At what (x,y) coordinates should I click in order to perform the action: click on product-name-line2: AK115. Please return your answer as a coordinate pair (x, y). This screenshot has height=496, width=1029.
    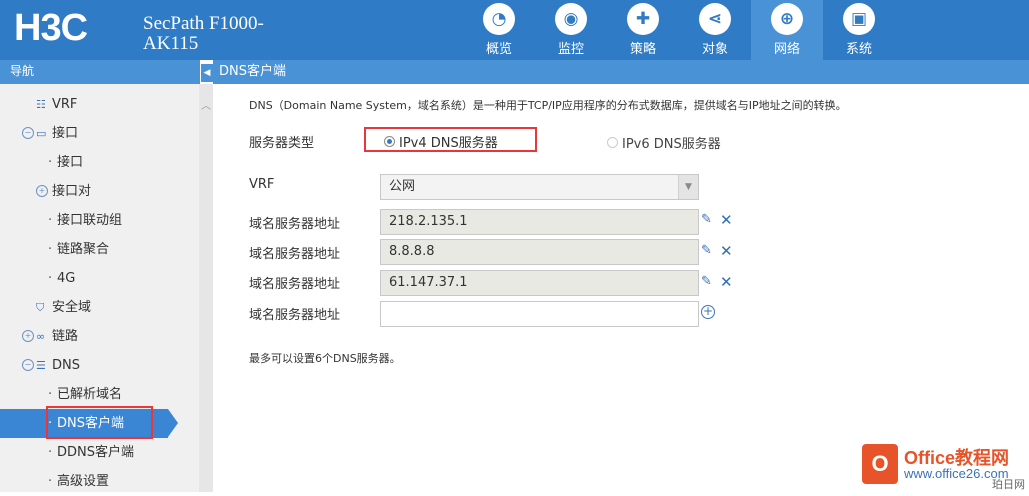
    Looking at the image, I should click on (171, 43).